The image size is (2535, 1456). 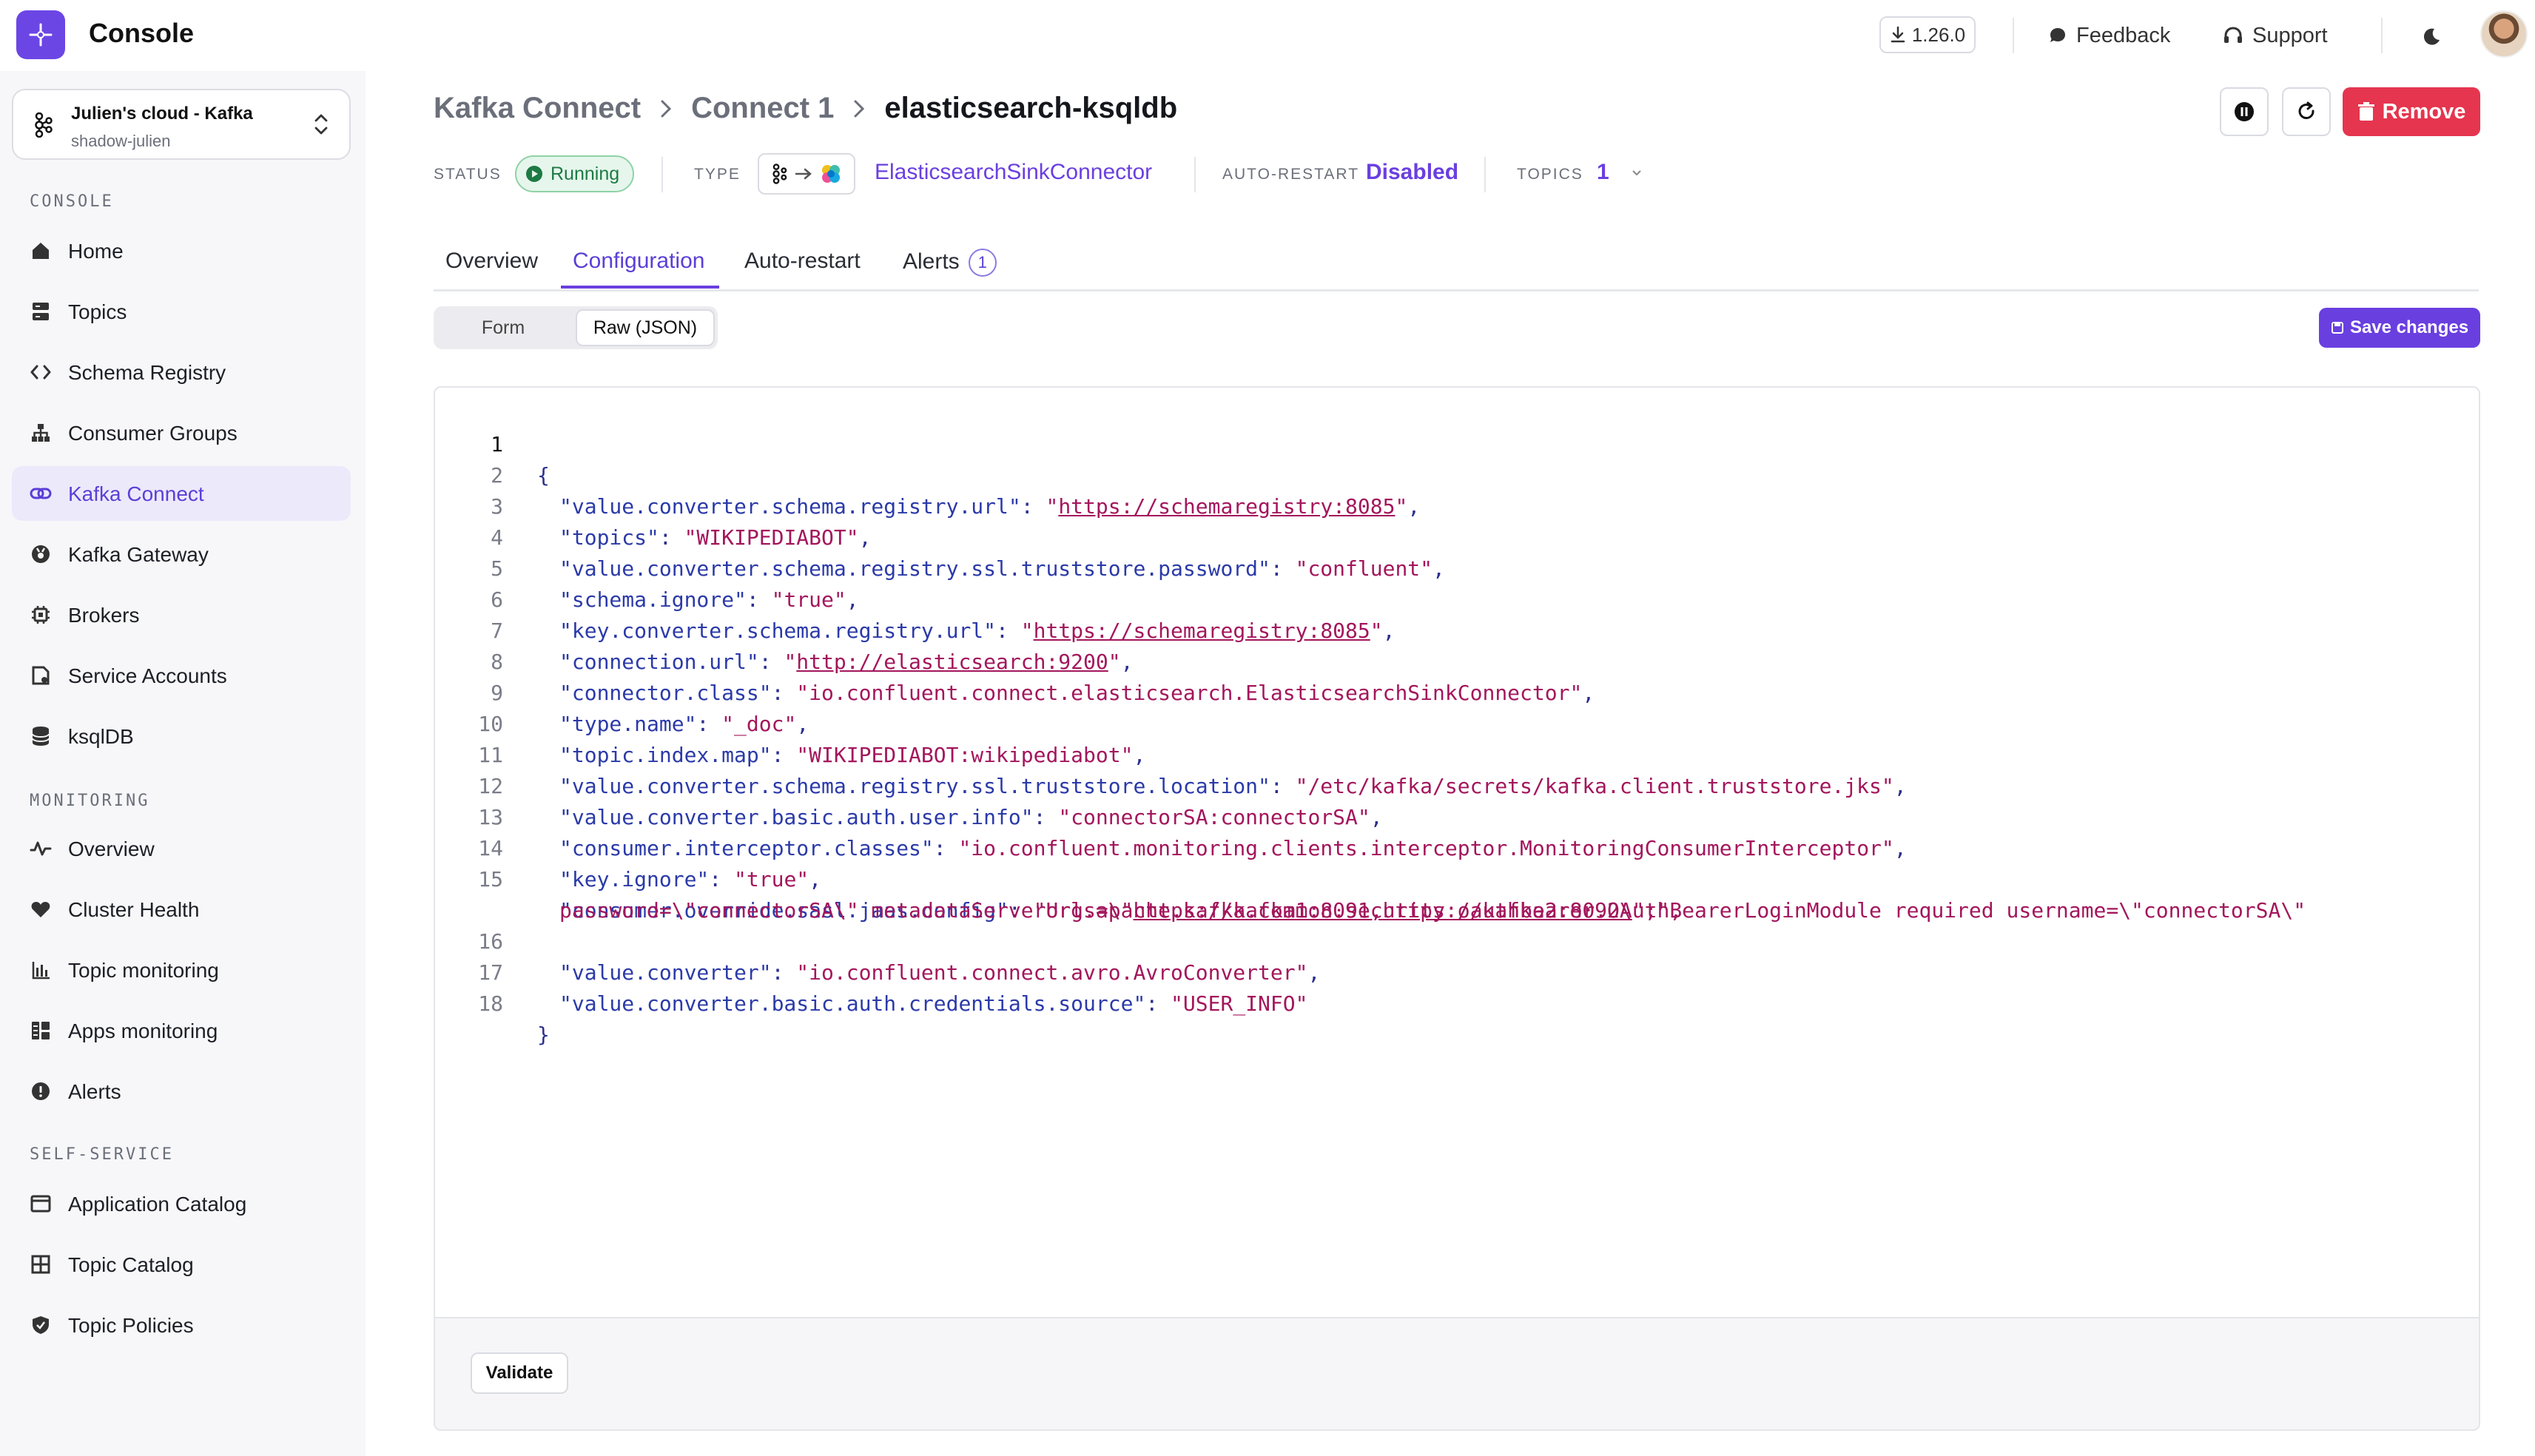 I want to click on validate-button: Validate, so click(x=519, y=1373).